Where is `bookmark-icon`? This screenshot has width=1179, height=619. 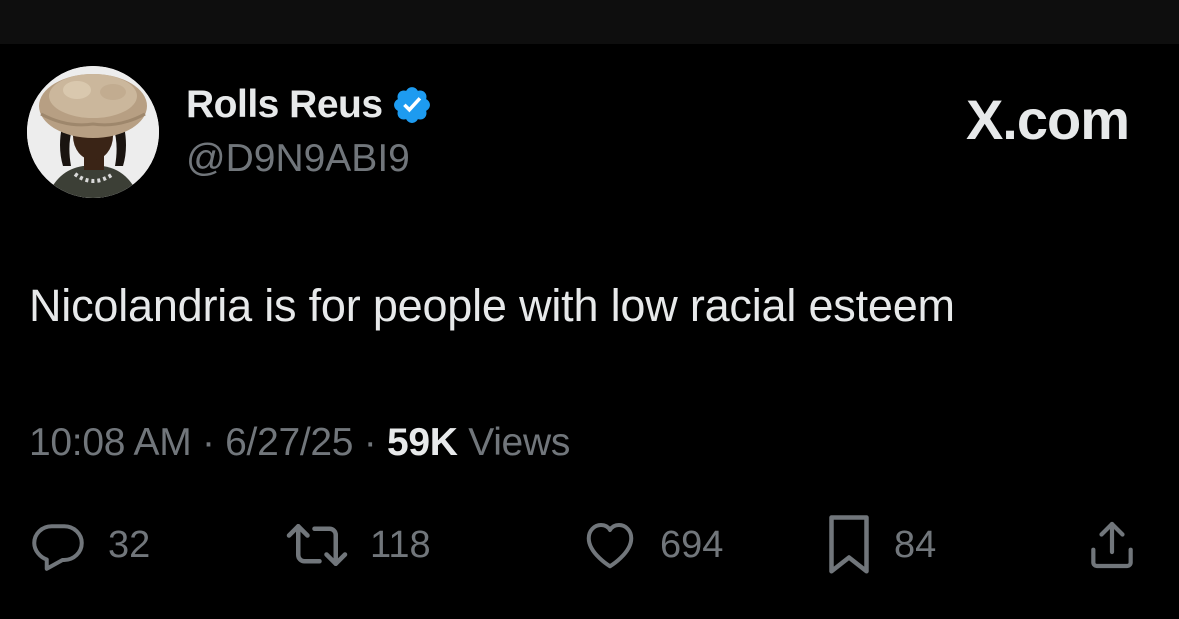
bookmark-icon is located at coordinates (849, 544).